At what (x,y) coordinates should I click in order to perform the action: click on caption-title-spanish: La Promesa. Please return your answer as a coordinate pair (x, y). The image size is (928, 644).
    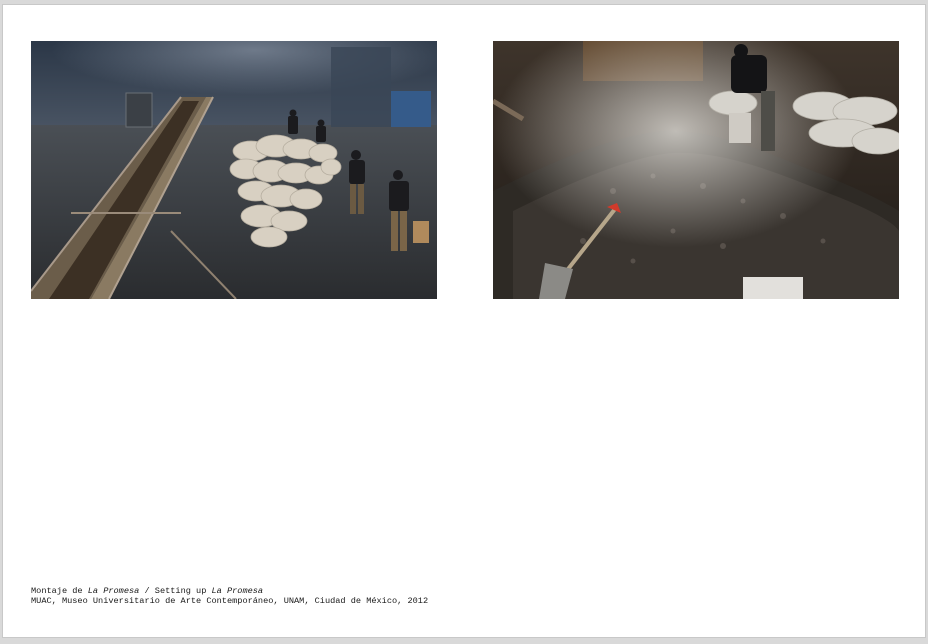
    Looking at the image, I should click on (113, 591).